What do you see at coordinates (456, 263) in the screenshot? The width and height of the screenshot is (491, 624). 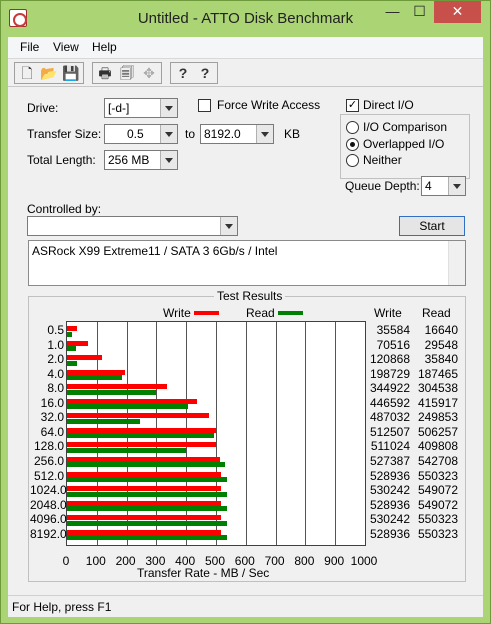 I see `description-scrollbar` at bounding box center [456, 263].